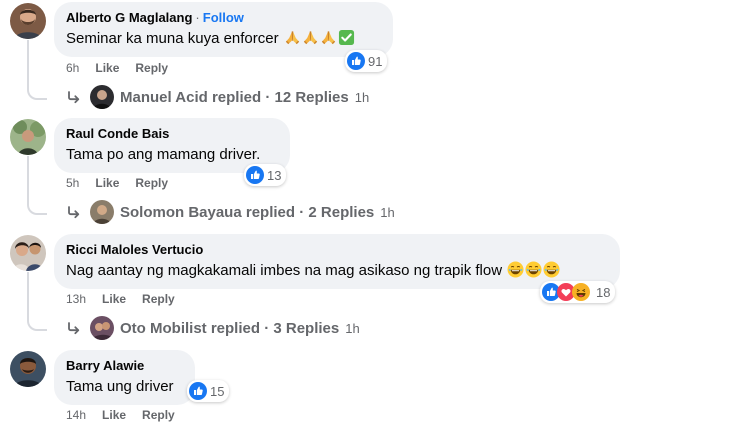 The image size is (750, 429). Describe the element at coordinates (366, 61) in the screenshot. I see `reaction-summary: 91` at that location.